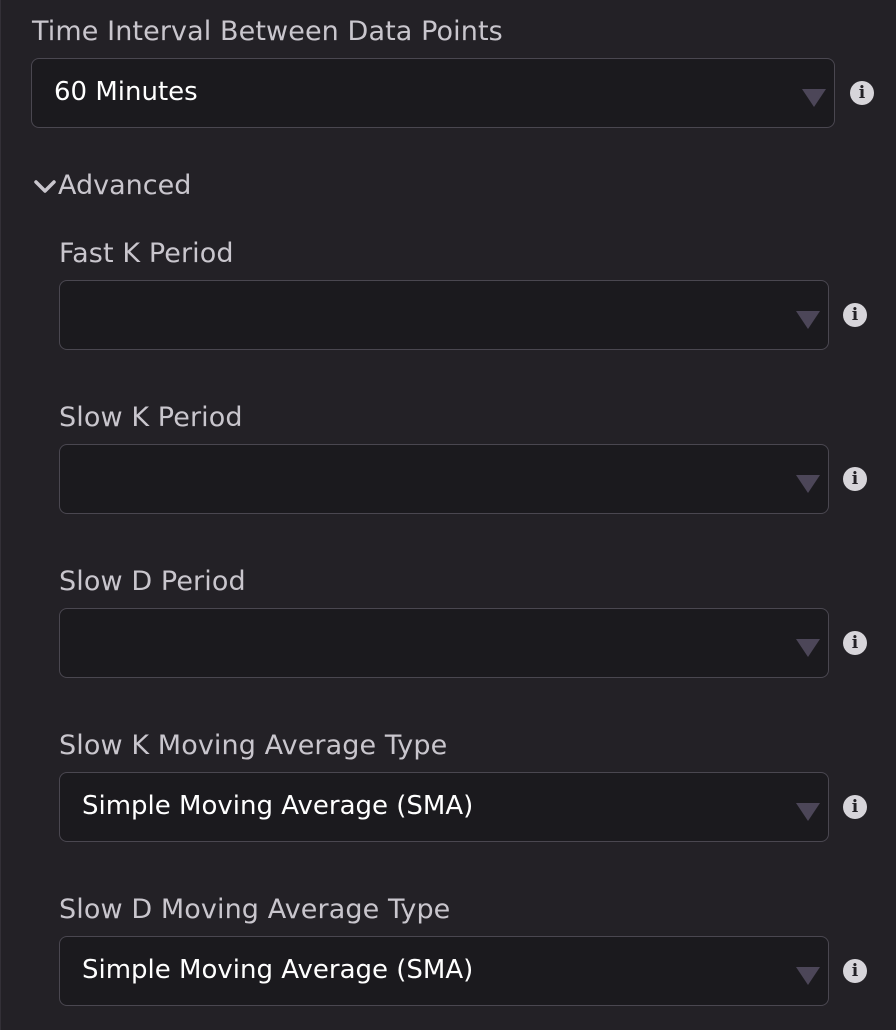 This screenshot has width=896, height=1030. What do you see at coordinates (444, 643) in the screenshot?
I see `slow-d-period-select` at bounding box center [444, 643].